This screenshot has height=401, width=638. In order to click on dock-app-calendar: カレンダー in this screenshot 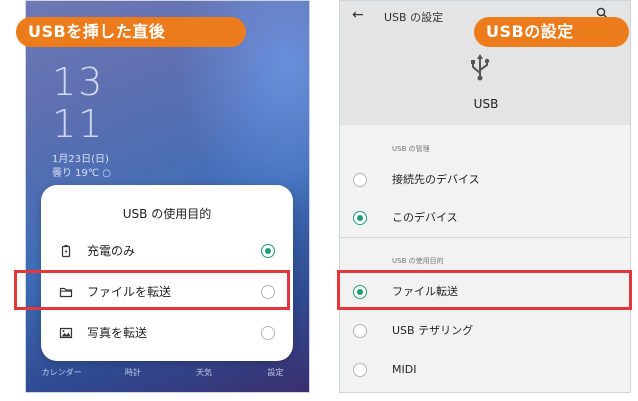, I will do `click(62, 377)`.